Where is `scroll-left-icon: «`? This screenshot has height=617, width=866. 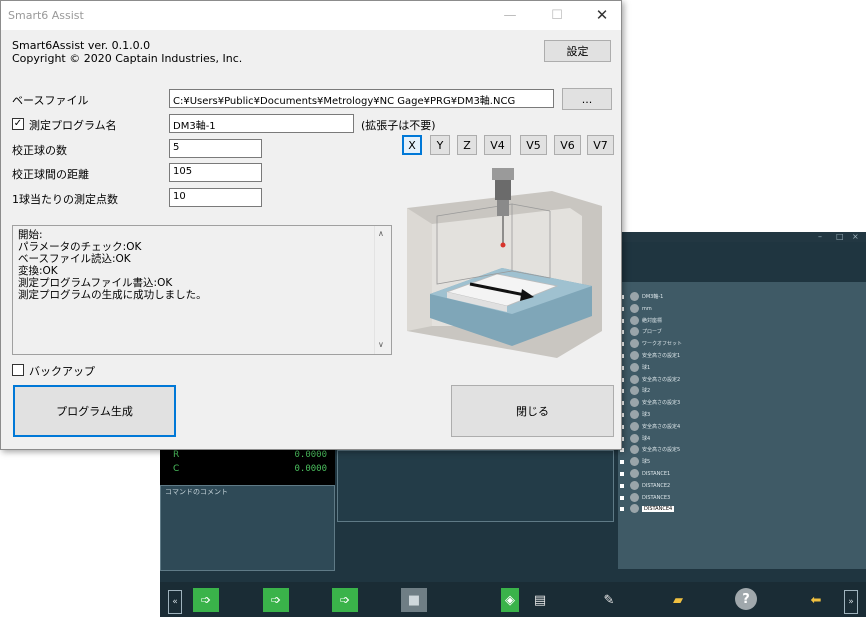 scroll-left-icon: « is located at coordinates (175, 602).